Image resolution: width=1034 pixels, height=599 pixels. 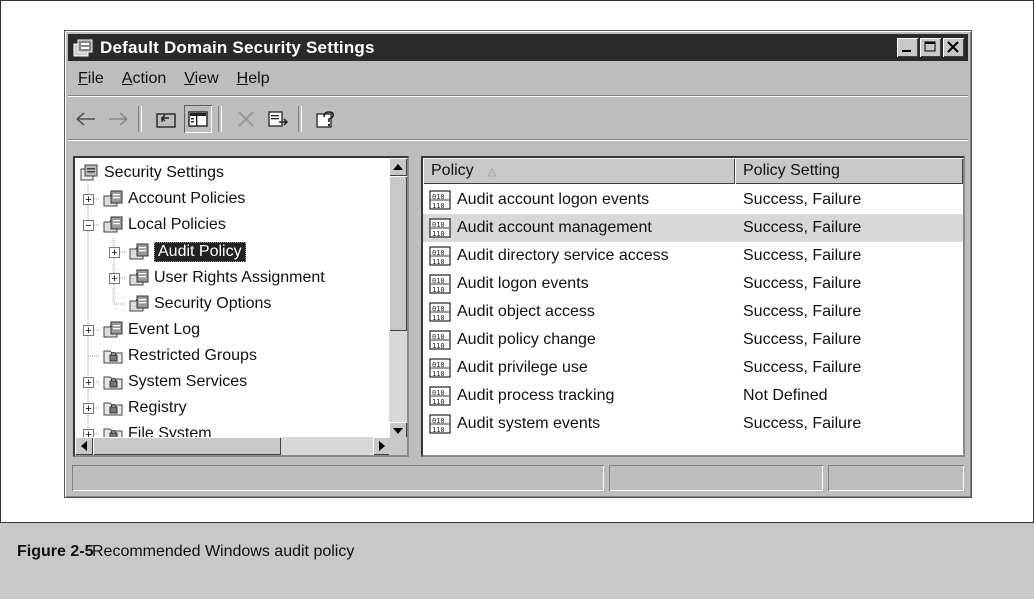 What do you see at coordinates (91, 79) in the screenshot?
I see `menu-file: File` at bounding box center [91, 79].